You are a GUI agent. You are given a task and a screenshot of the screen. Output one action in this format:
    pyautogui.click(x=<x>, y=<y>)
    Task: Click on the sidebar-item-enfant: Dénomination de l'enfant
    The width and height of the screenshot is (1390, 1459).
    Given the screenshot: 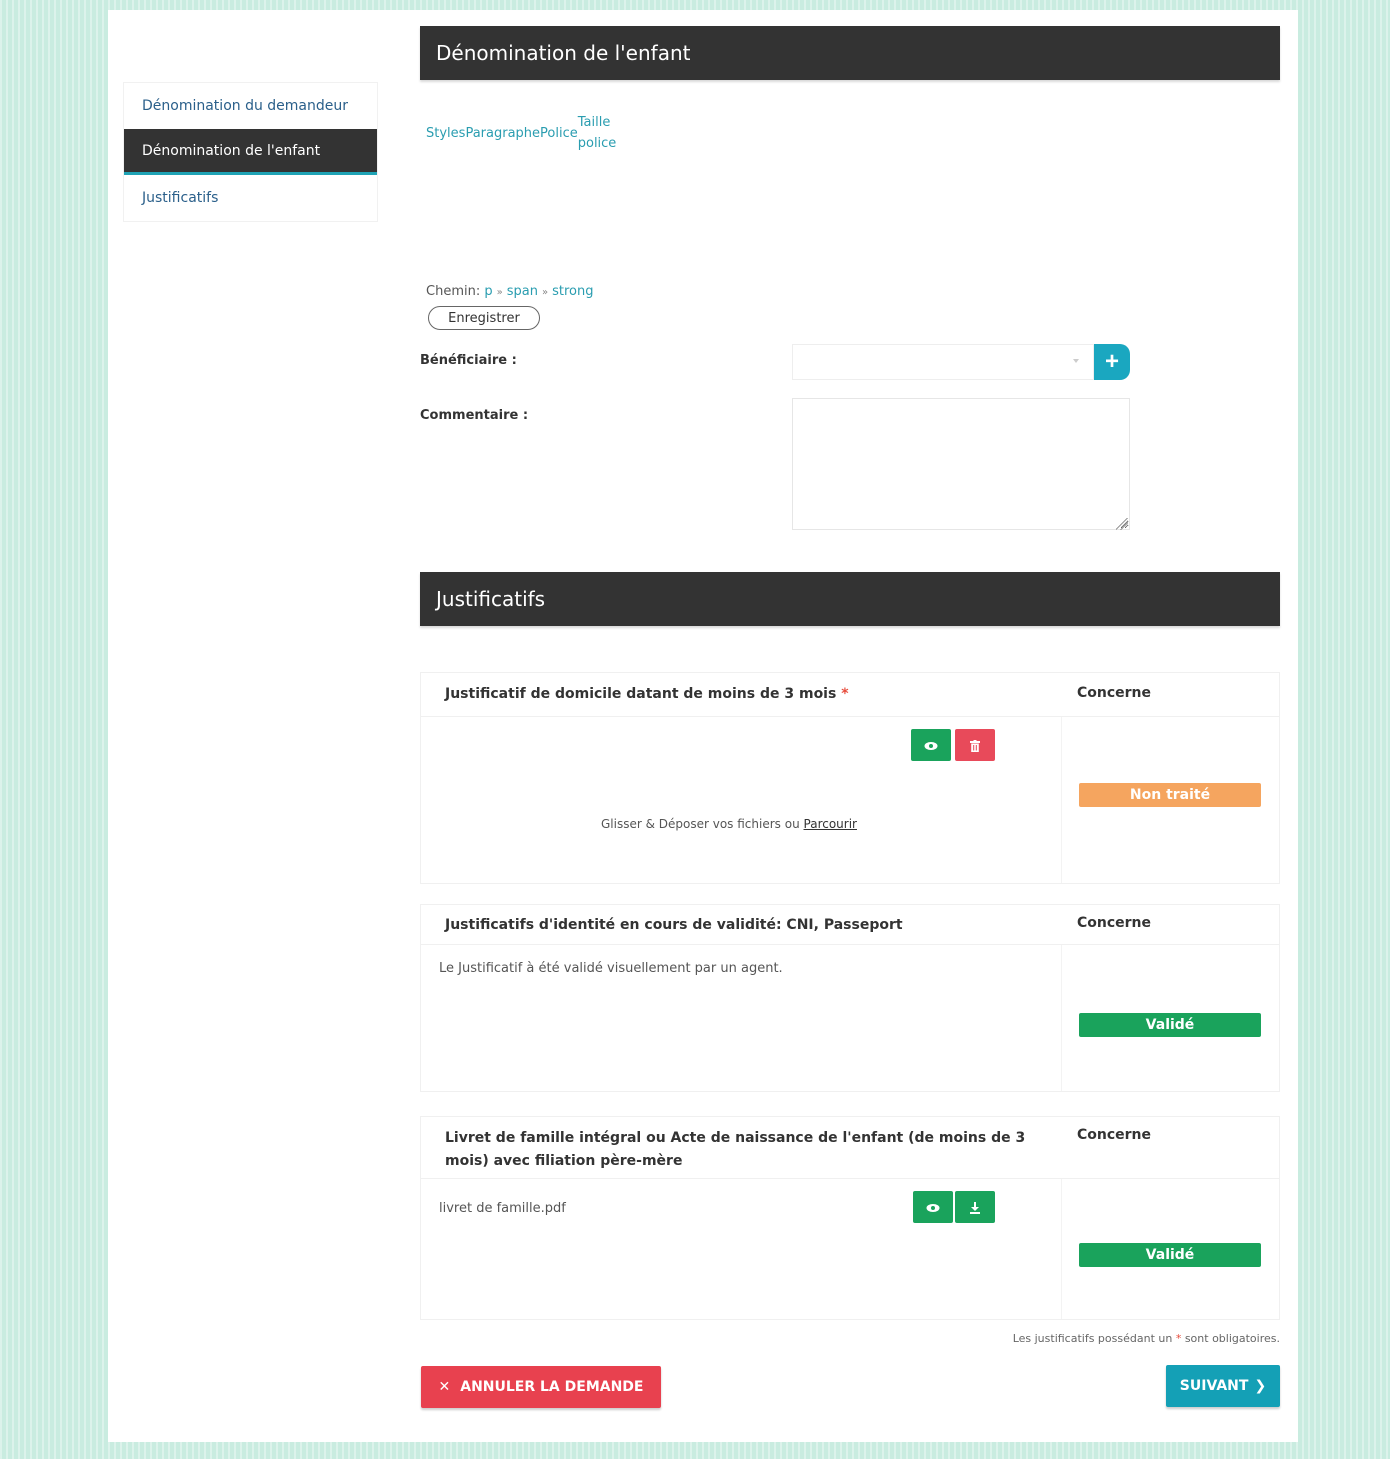 What is the action you would take?
    pyautogui.click(x=250, y=152)
    